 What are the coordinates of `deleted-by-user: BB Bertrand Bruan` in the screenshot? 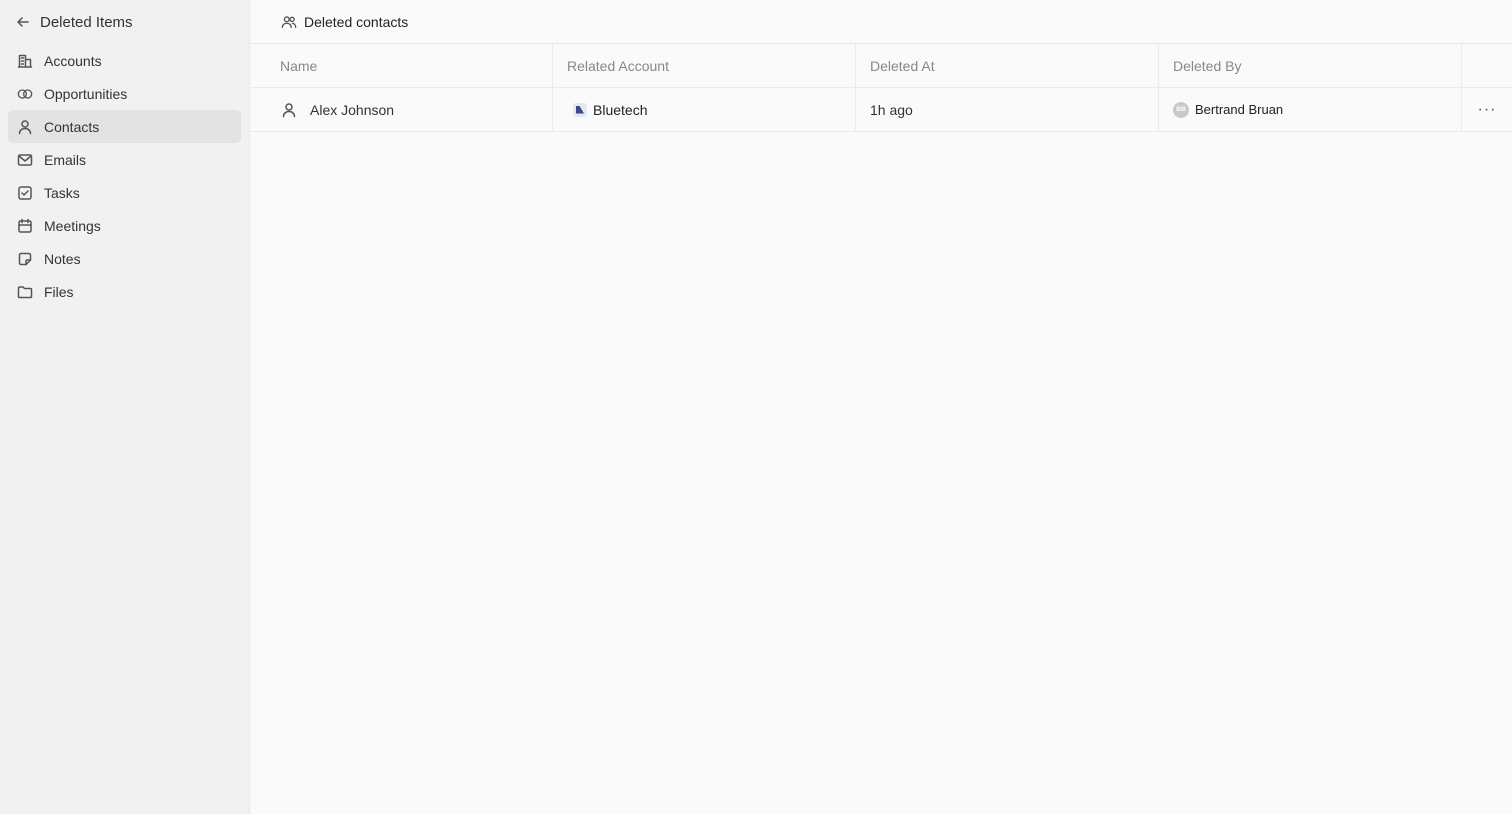 It's located at (1228, 109).